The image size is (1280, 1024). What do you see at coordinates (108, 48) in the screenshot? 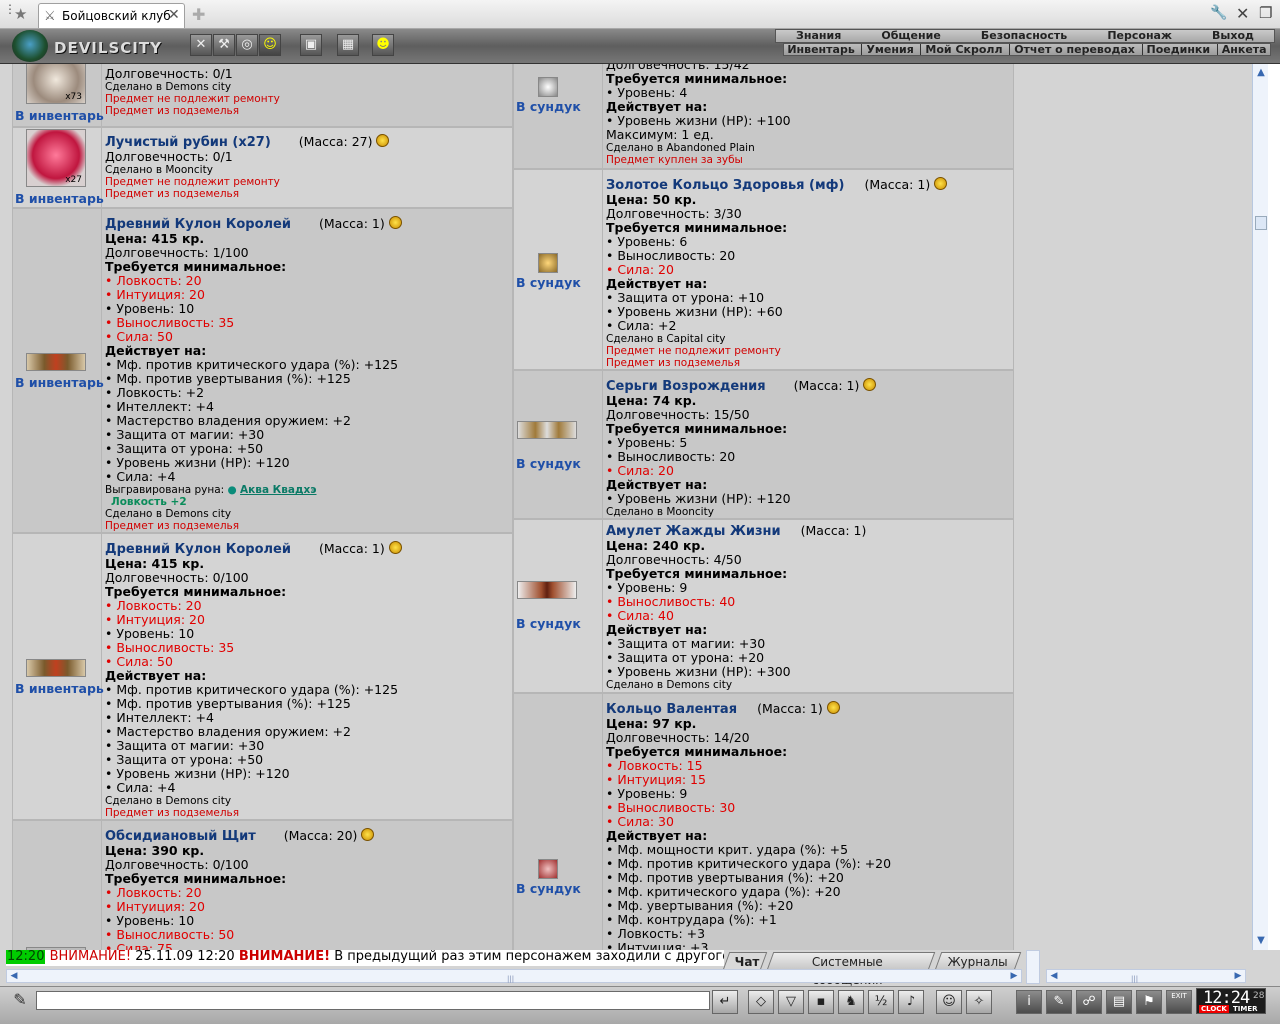
I see `game-logo: DEVILSCITY` at bounding box center [108, 48].